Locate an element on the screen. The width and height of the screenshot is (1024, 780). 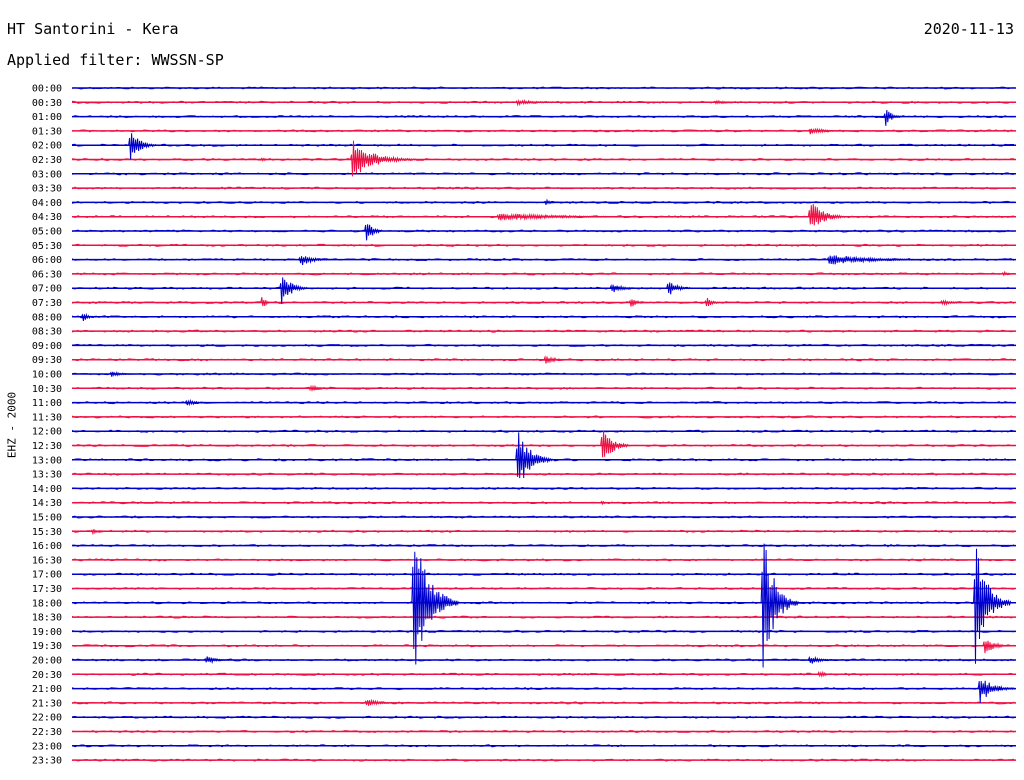
row-time-label: 23:30 is located at coordinates (47, 761).